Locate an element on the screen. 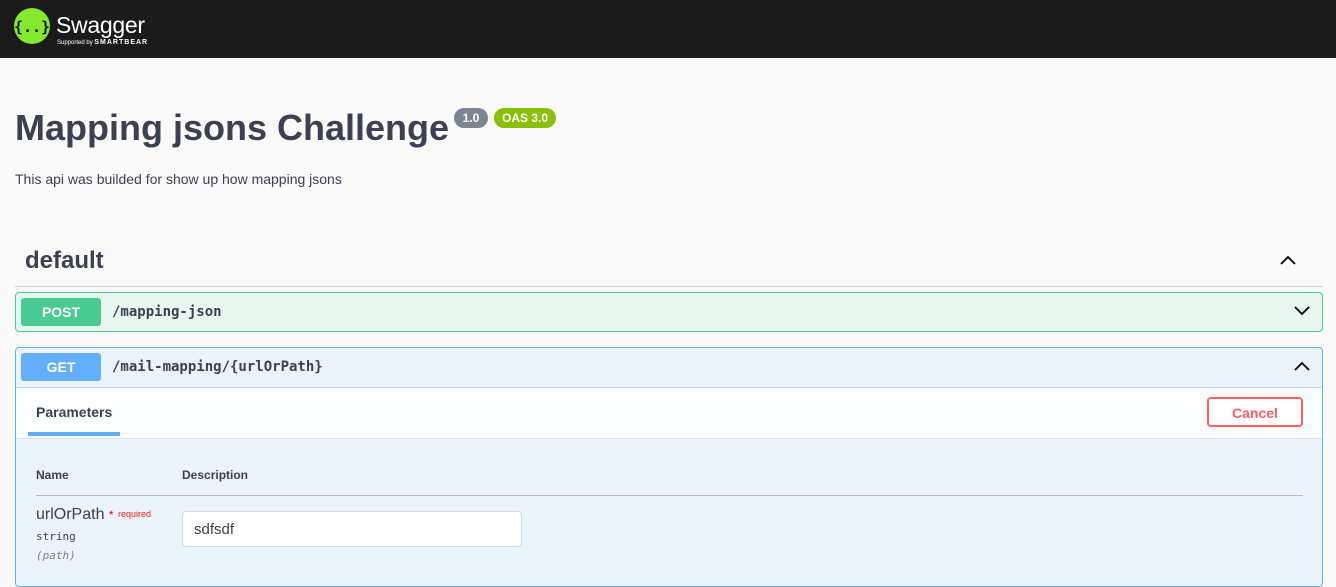  swagger-logo-icon: {..} is located at coordinates (32, 26).